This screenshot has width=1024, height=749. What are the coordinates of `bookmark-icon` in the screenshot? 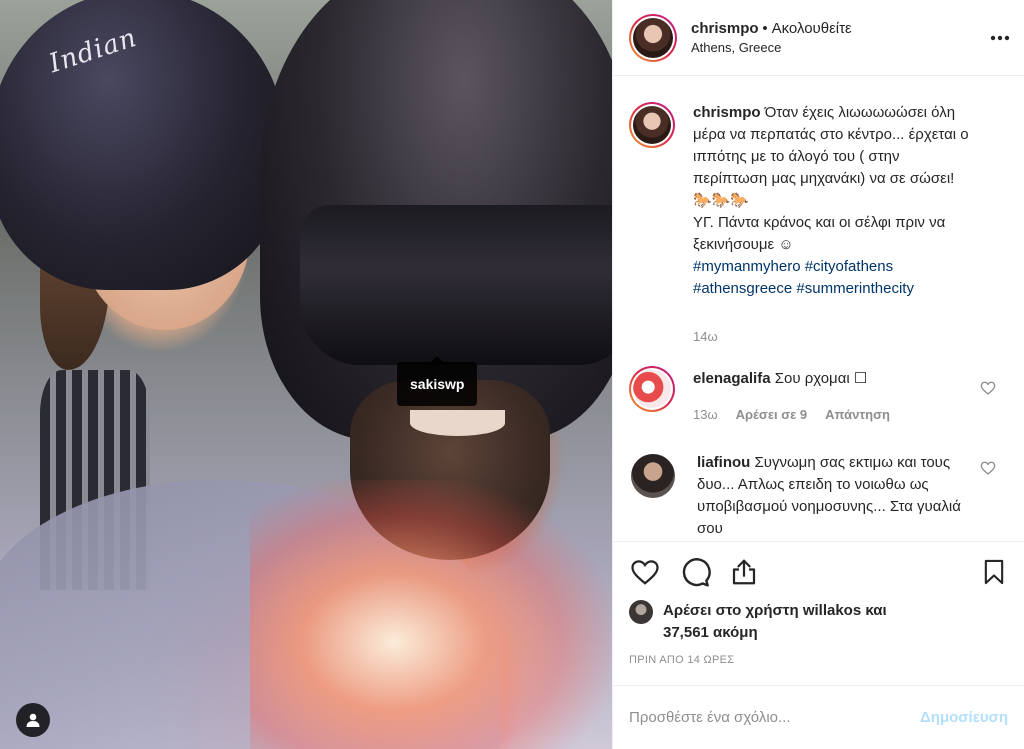 It's located at (994, 572).